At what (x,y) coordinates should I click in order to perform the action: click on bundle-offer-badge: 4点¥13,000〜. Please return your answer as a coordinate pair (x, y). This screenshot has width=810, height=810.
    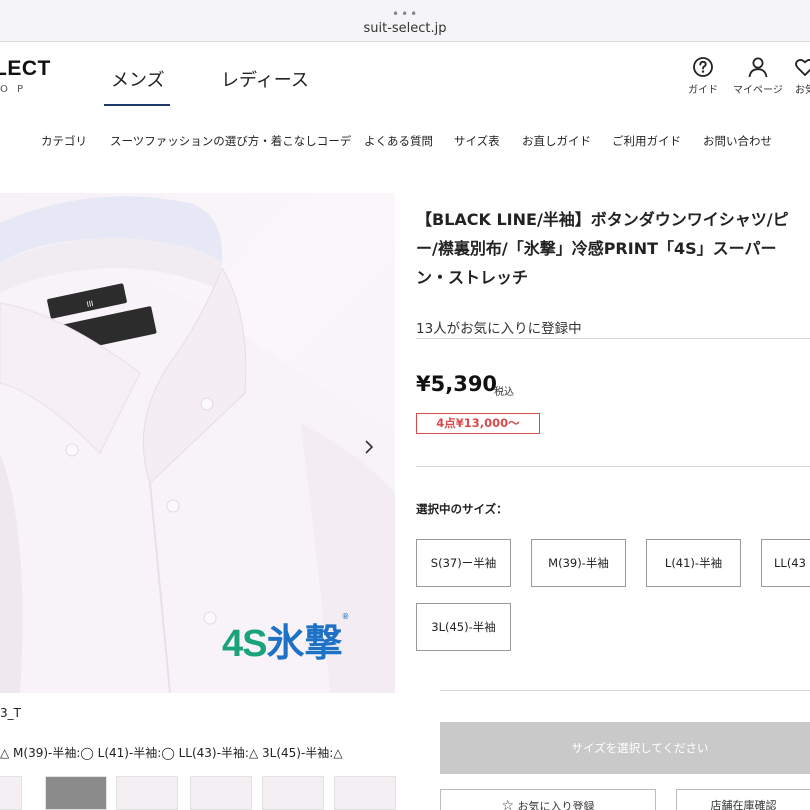
    Looking at the image, I should click on (478, 423).